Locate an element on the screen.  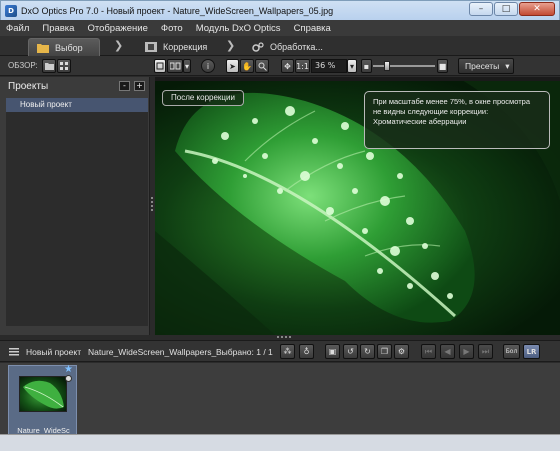
select-tool-button: ➤ is located at coordinates (232, 66).